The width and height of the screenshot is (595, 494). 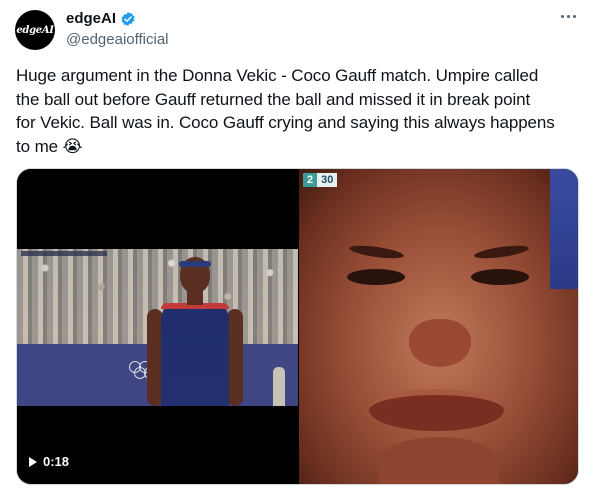 I want to click on broadcast-scorebug, so click(x=64, y=253).